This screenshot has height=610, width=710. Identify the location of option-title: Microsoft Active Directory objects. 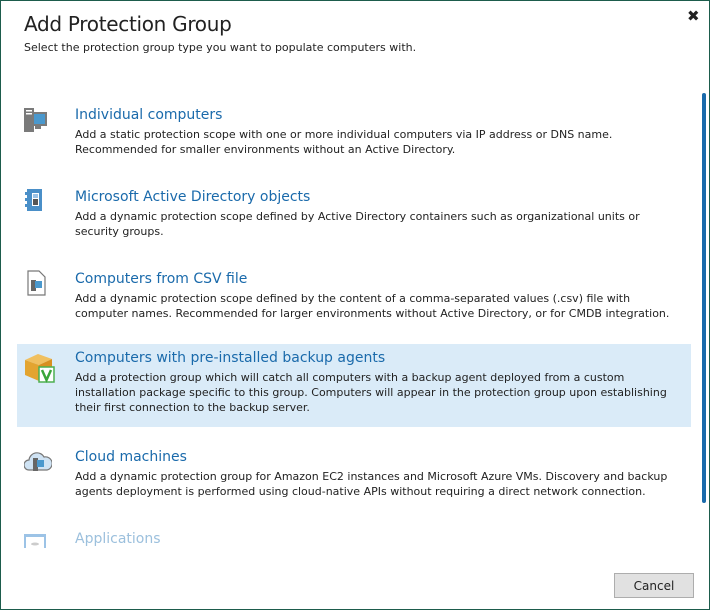
(193, 197).